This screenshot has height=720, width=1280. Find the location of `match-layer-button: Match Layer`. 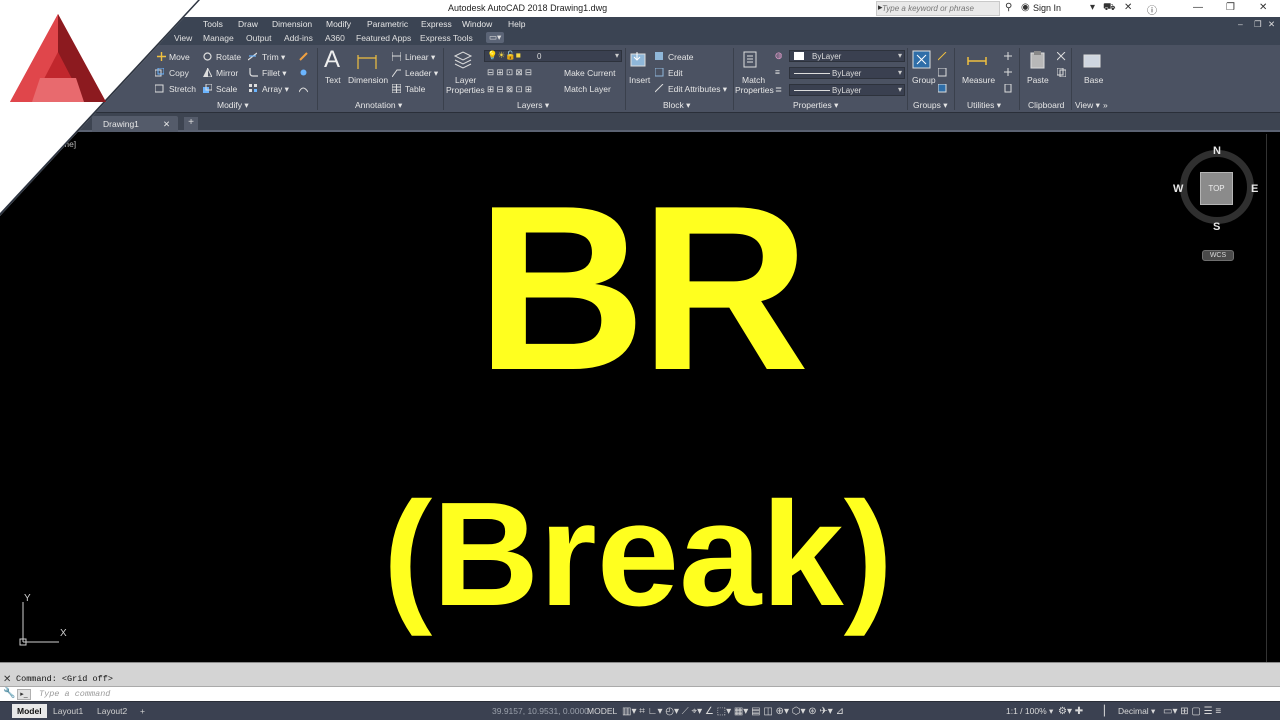

match-layer-button: Match Layer is located at coordinates (587, 89).